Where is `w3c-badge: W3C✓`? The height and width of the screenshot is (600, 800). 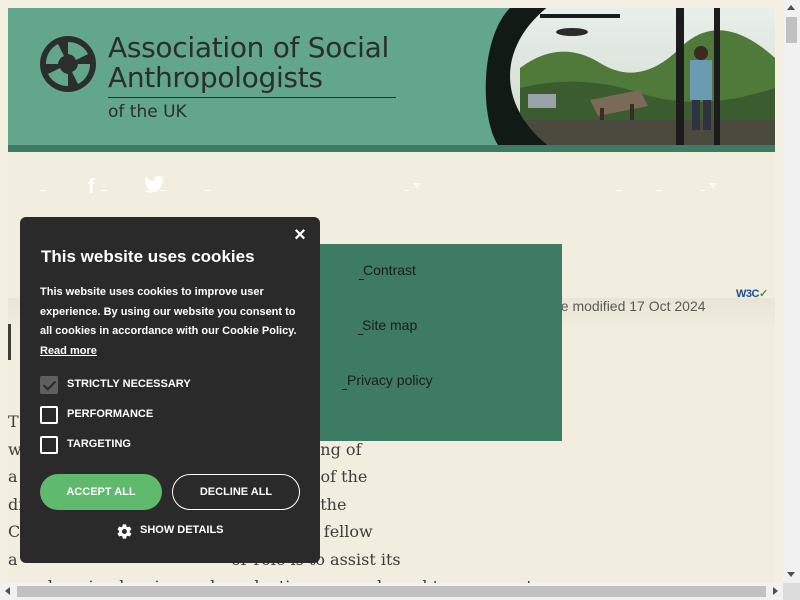 w3c-badge: W3C✓ is located at coordinates (752, 293).